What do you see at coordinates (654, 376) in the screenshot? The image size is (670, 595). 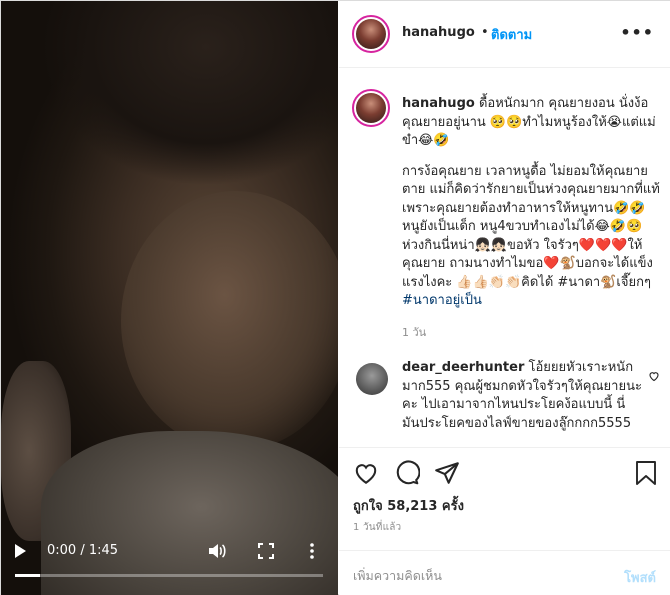 I see `comment-like-icon` at bounding box center [654, 376].